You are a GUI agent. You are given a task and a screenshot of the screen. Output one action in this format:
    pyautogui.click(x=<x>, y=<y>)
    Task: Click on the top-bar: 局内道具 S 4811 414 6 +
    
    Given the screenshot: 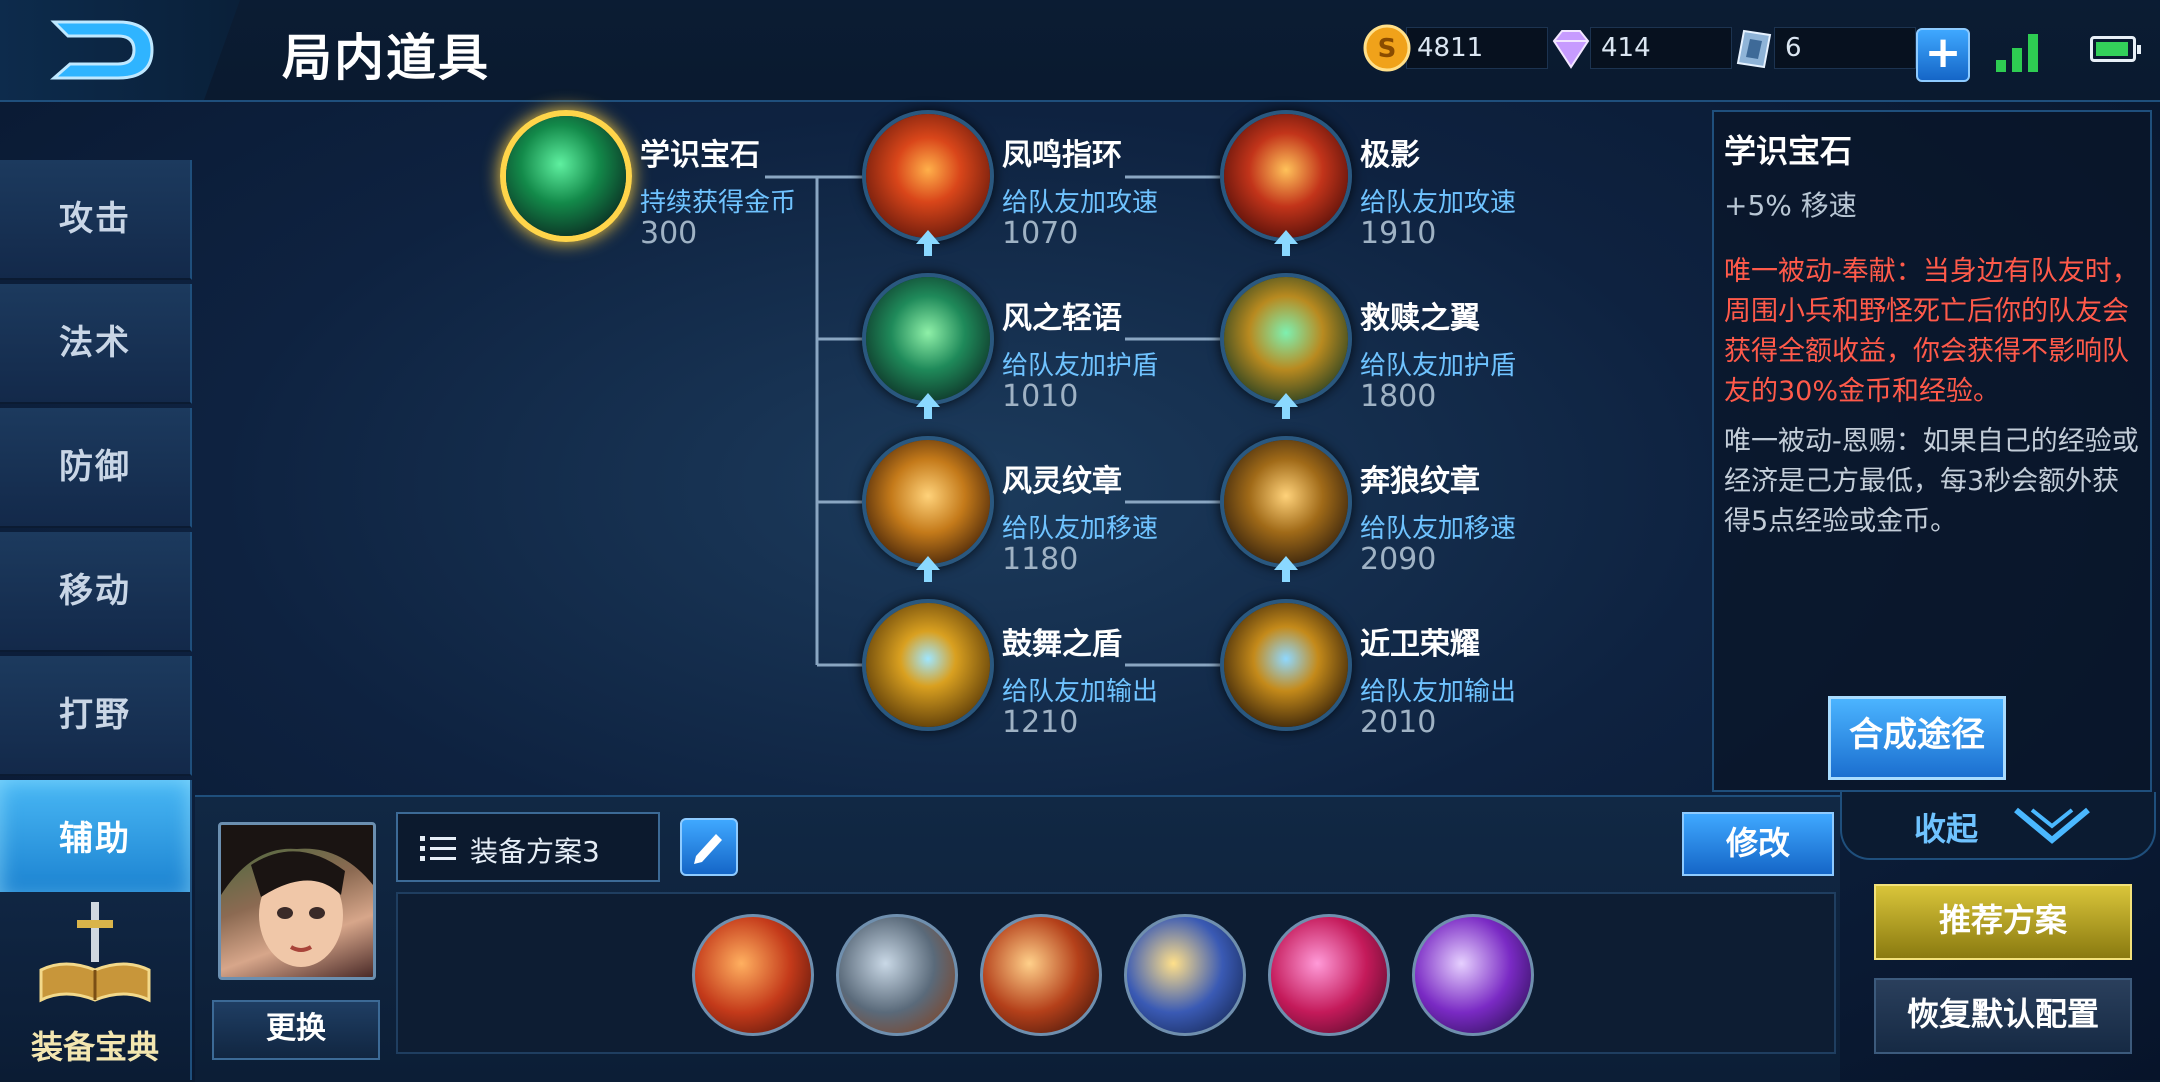 What is the action you would take?
    pyautogui.click(x=1080, y=51)
    